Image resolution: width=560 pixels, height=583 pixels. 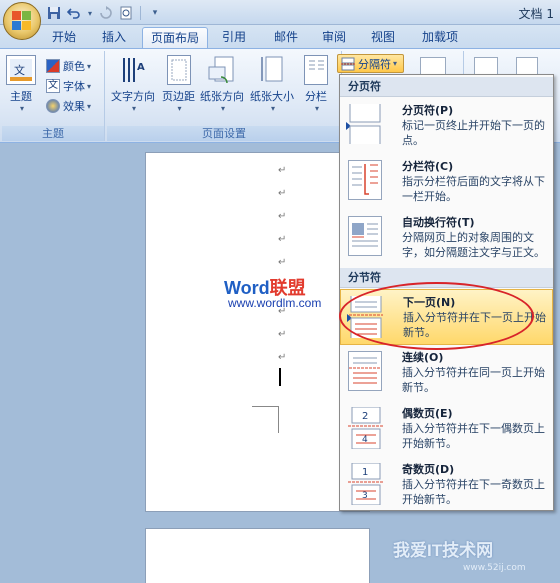 What do you see at coordinates (155, 13) in the screenshot?
I see `customize-toolbar-icon: ▾` at bounding box center [155, 13].